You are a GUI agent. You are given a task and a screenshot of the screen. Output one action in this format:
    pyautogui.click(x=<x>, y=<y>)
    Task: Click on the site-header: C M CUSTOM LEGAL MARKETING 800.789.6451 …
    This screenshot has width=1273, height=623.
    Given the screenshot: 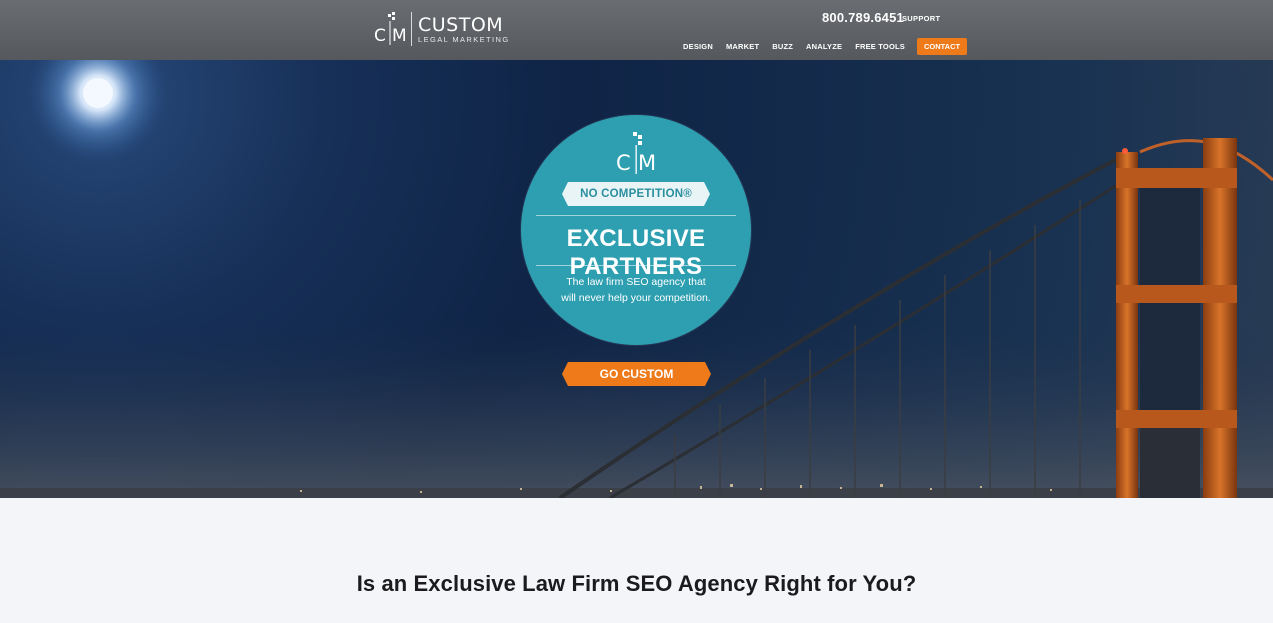 What is the action you would take?
    pyautogui.click(x=636, y=30)
    